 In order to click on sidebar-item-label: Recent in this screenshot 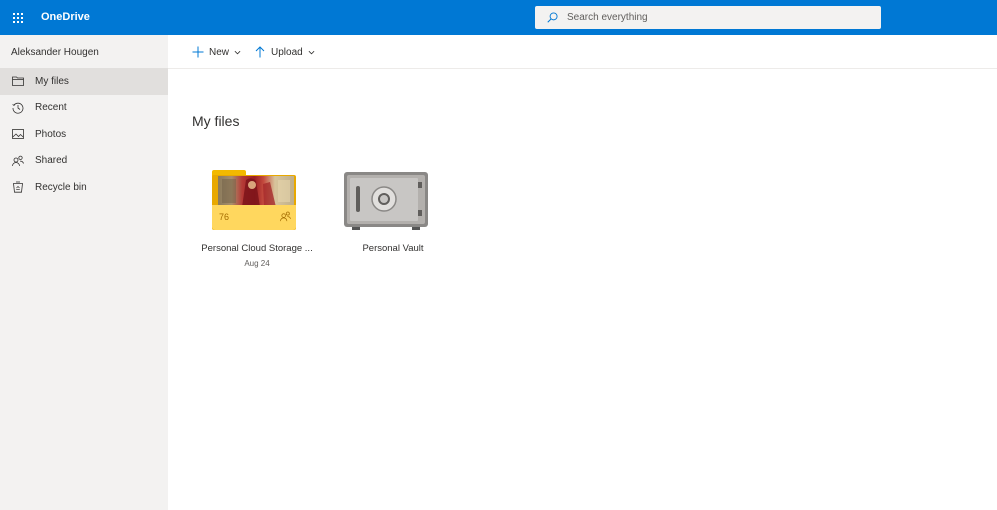, I will do `click(51, 108)`.